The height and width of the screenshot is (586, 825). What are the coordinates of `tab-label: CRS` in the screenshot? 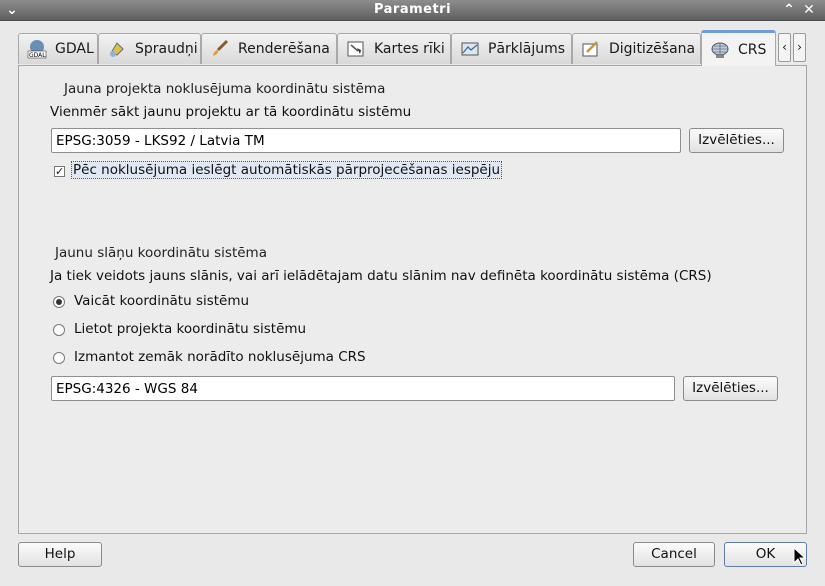 It's located at (752, 49).